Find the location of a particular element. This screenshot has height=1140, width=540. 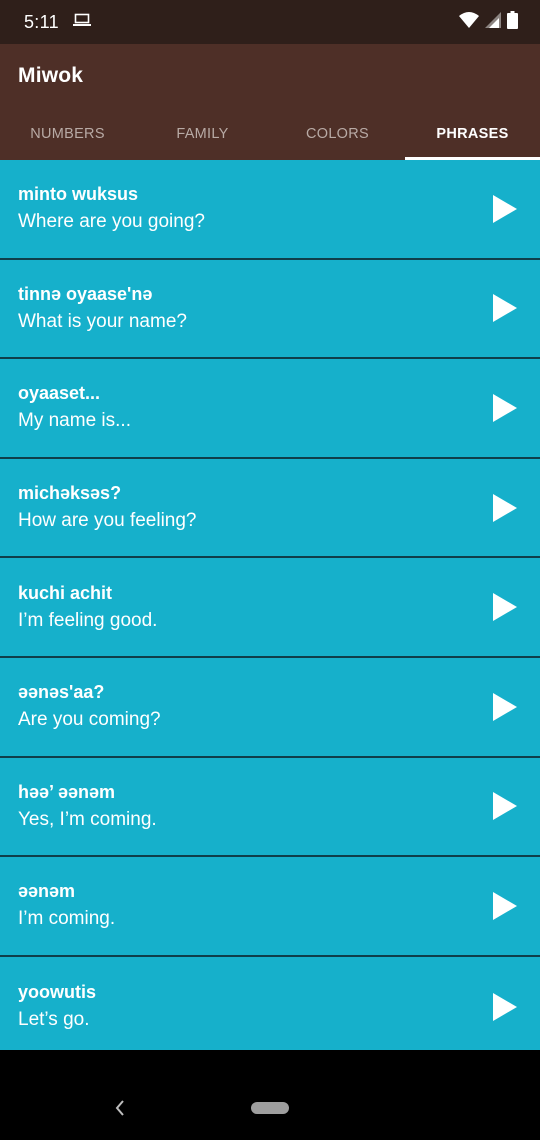

miwok-word: minto wuksus is located at coordinates (78, 194).